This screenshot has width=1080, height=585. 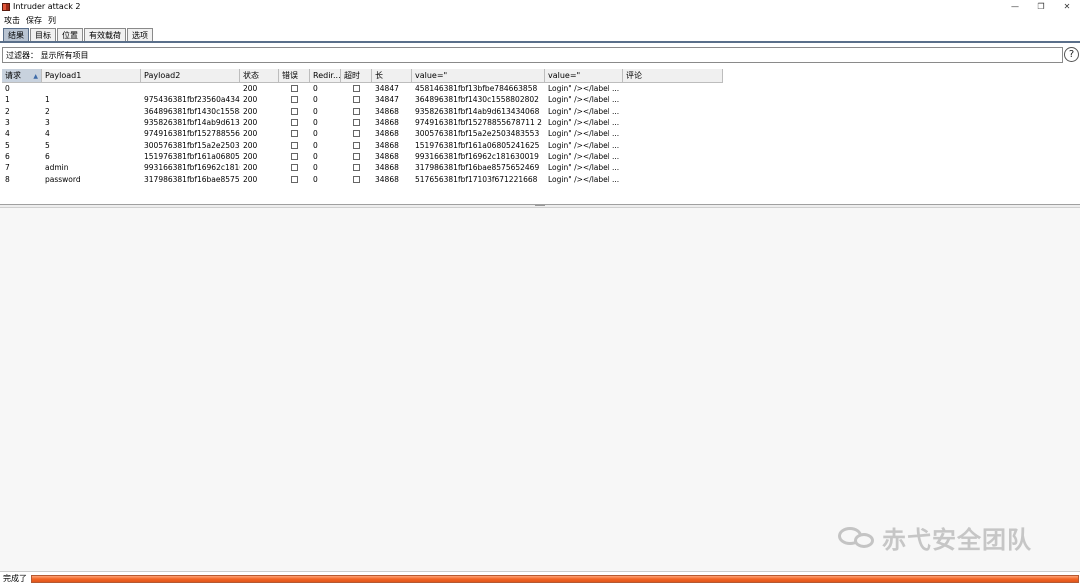 I want to click on close-icon: ✕, so click(x=1067, y=6).